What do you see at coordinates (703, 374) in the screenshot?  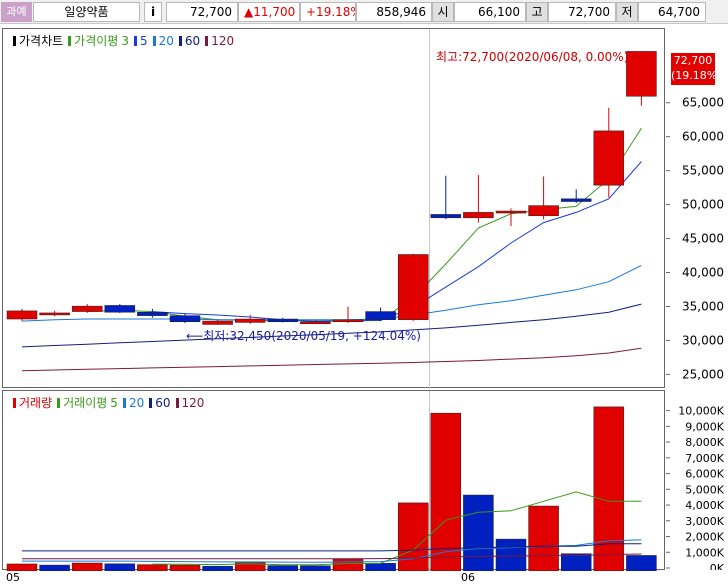 I see `price-tick-label: 25,000` at bounding box center [703, 374].